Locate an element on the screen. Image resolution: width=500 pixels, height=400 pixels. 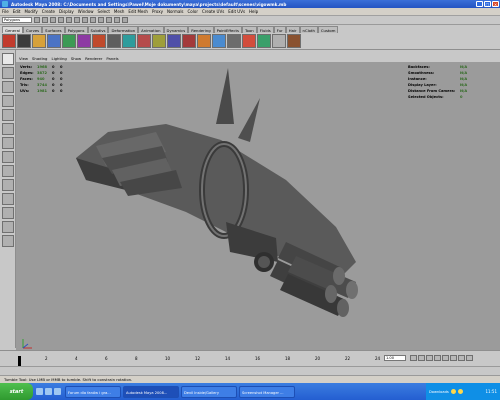
history-icon is located at coordinates (234, 41).